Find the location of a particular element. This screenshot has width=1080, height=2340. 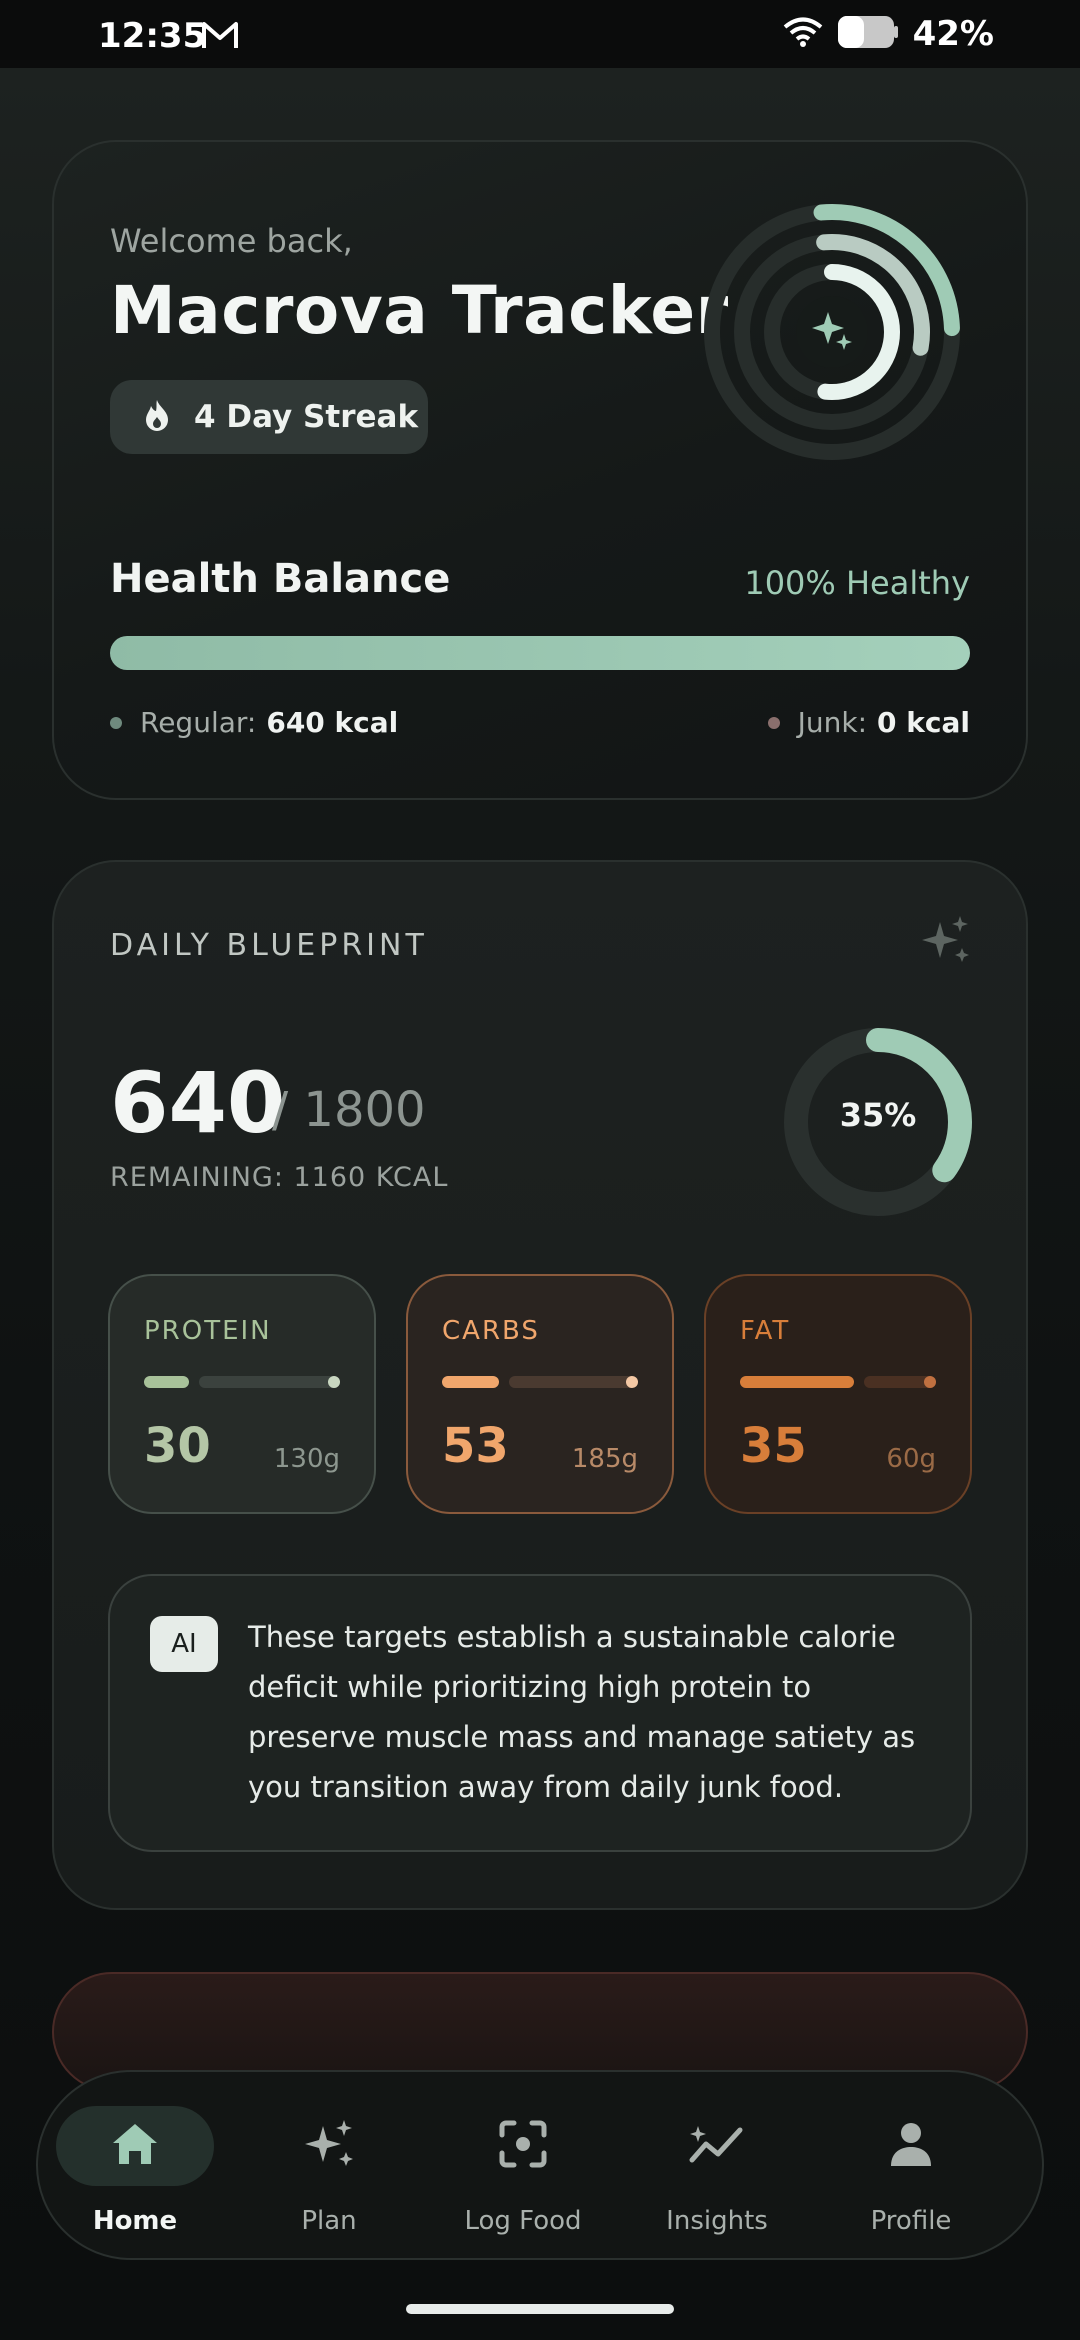

bottom-navigation: Home Plan Log Food Insights Profile is located at coordinates (540, 2165).